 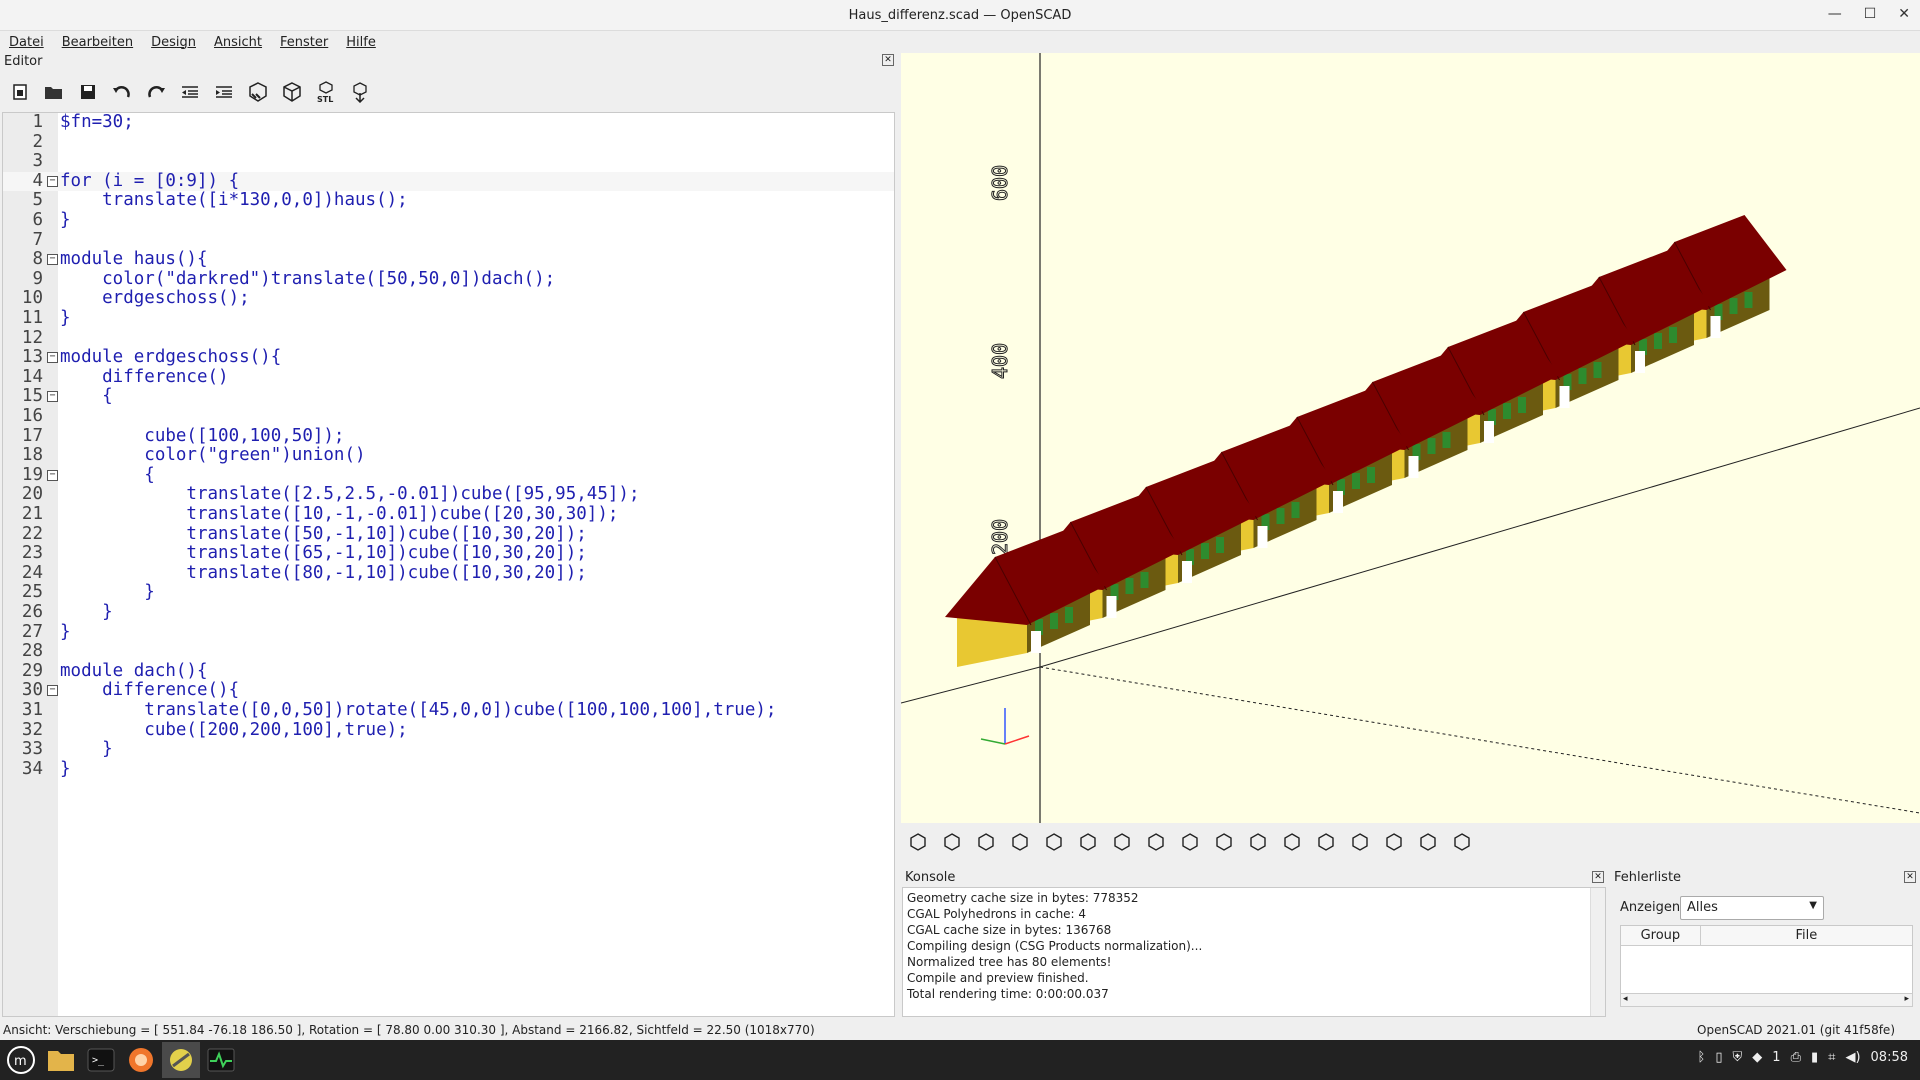 I want to click on clipboard-icon: ▯, so click(x=1718, y=1057).